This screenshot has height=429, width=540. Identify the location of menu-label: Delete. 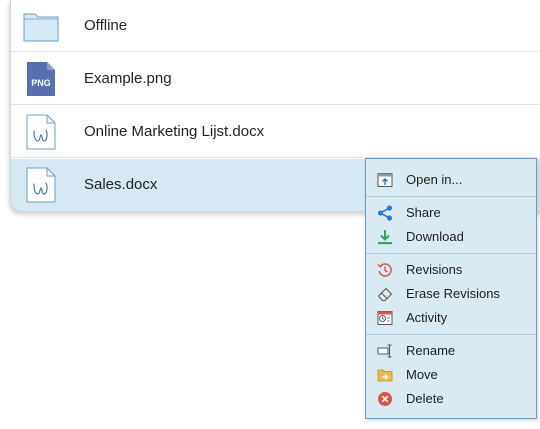
(425, 398).